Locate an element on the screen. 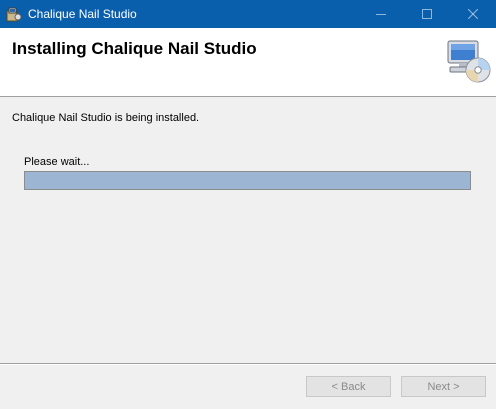 Image resolution: width=496 pixels, height=409 pixels. installer-icon is located at coordinates (14, 14).